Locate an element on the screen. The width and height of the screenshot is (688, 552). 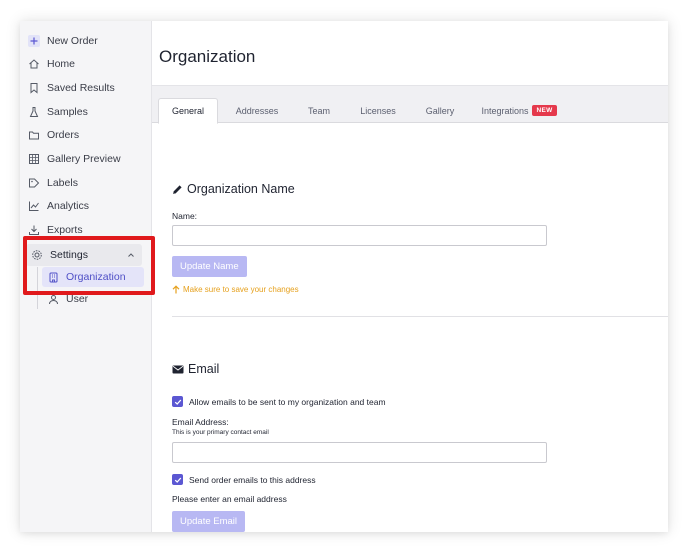
tab-team: Team is located at coordinates (319, 110).